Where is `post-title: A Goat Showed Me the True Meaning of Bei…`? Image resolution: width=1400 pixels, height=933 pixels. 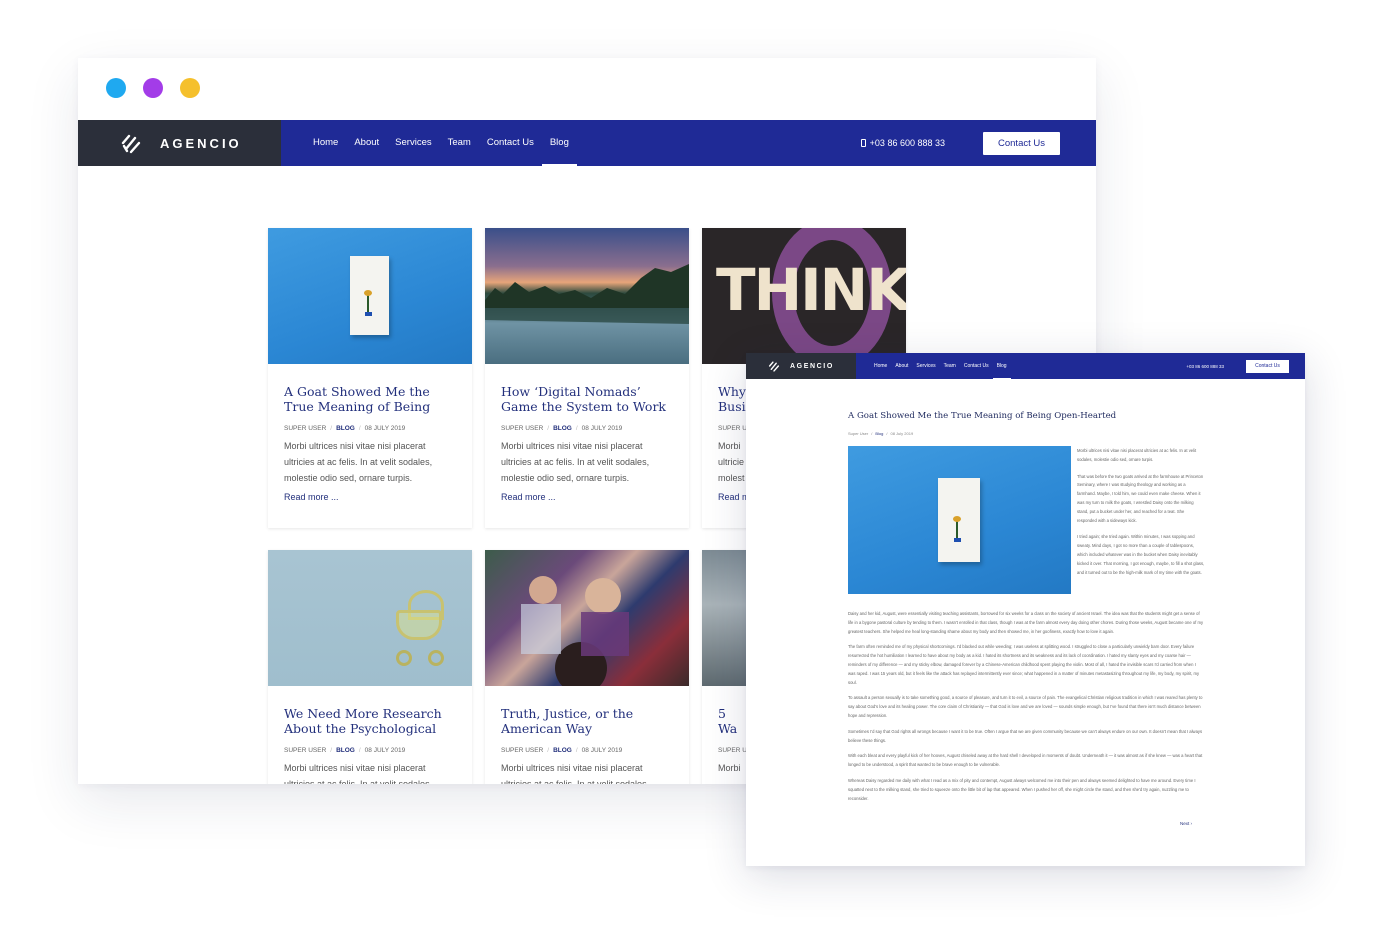 post-title: A Goat Showed Me the True Meaning of Bei… is located at coordinates (370, 399).